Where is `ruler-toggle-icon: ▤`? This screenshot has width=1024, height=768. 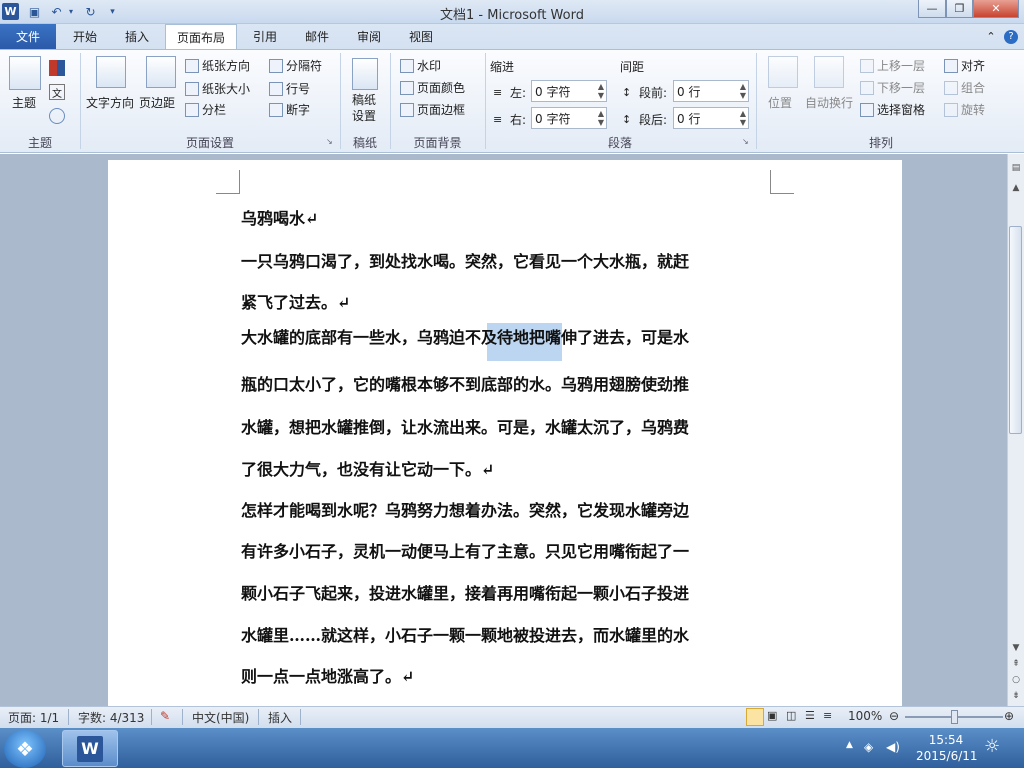 ruler-toggle-icon: ▤ is located at coordinates (1016, 168).